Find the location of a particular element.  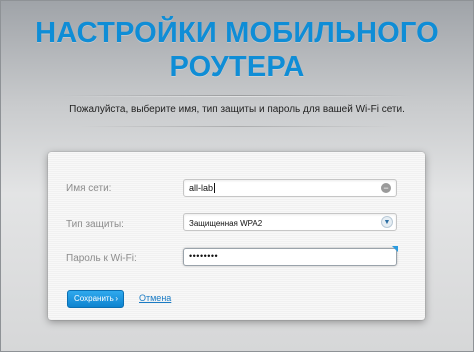

title-line-1: НАСТРОЙКИ МОБИЛЬНОГО is located at coordinates (237, 33).